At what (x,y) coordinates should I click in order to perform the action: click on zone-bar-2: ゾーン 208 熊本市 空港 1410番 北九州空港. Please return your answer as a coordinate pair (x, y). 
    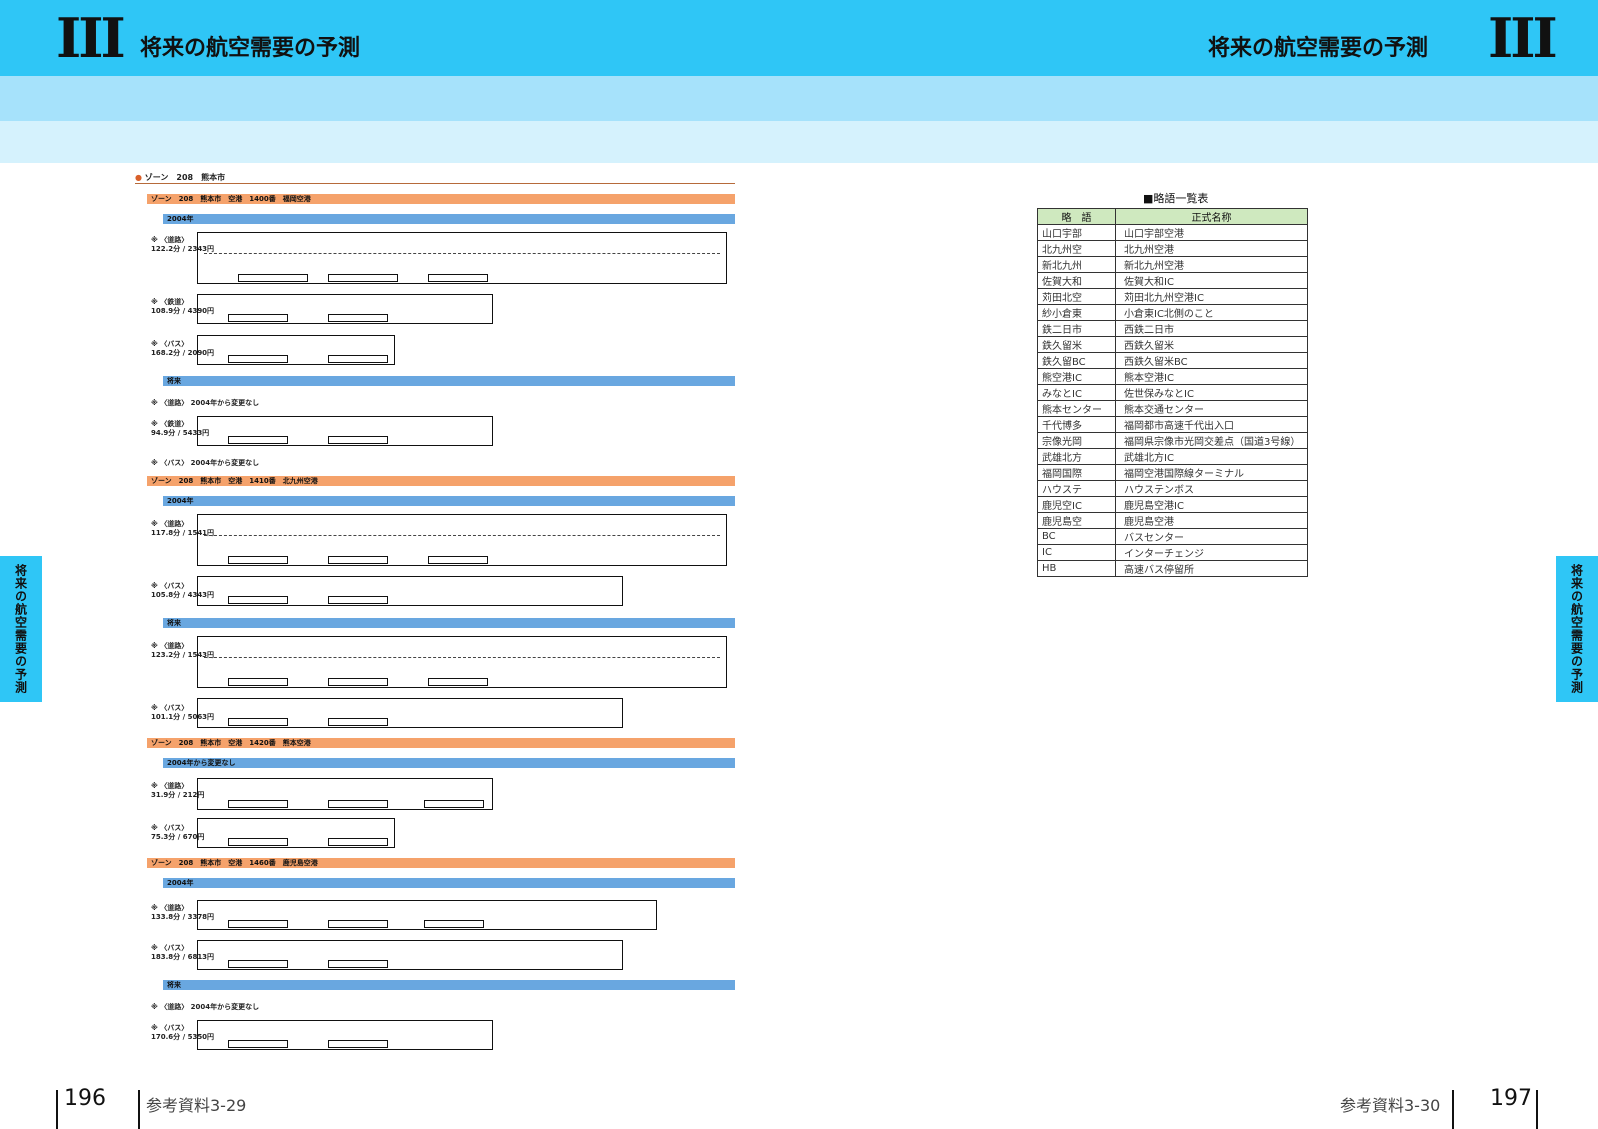
    Looking at the image, I should click on (441, 481).